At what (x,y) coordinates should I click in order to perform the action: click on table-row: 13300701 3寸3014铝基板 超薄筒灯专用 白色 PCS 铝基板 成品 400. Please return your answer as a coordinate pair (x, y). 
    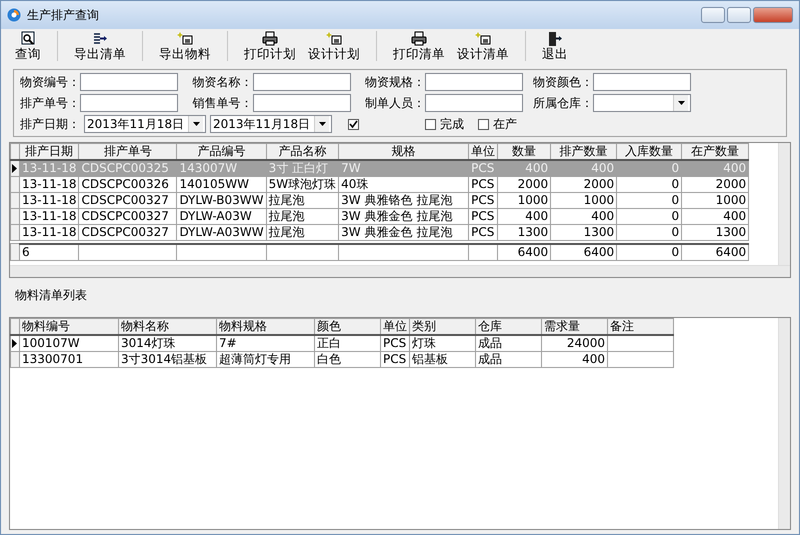
    Looking at the image, I should click on (342, 360).